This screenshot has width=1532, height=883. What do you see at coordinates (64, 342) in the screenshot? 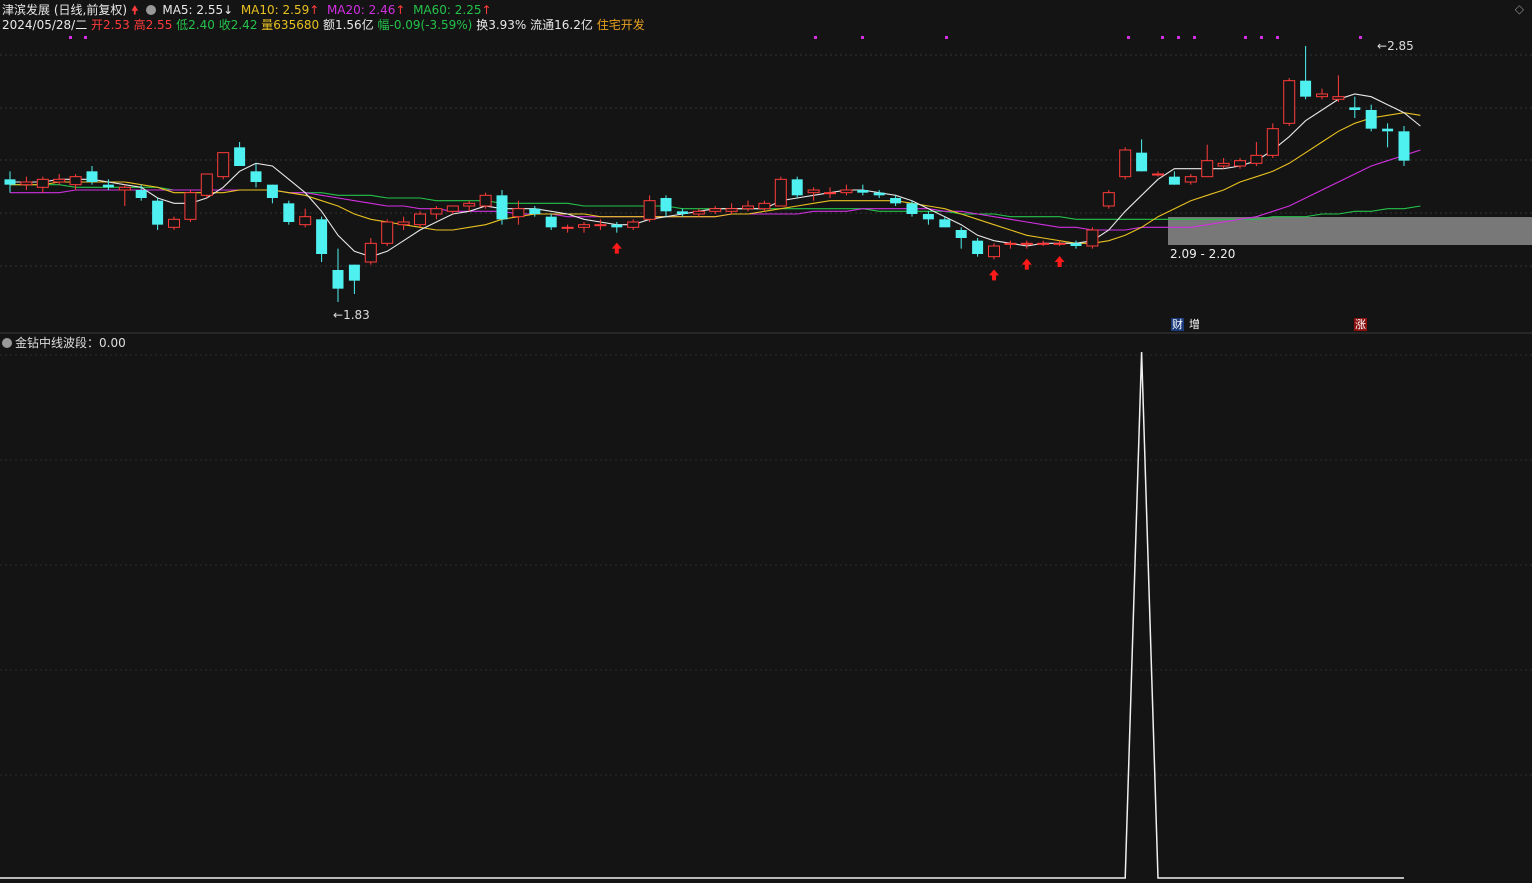
I see `indicator-label: 金钻中线波段：0.00` at bounding box center [64, 342].